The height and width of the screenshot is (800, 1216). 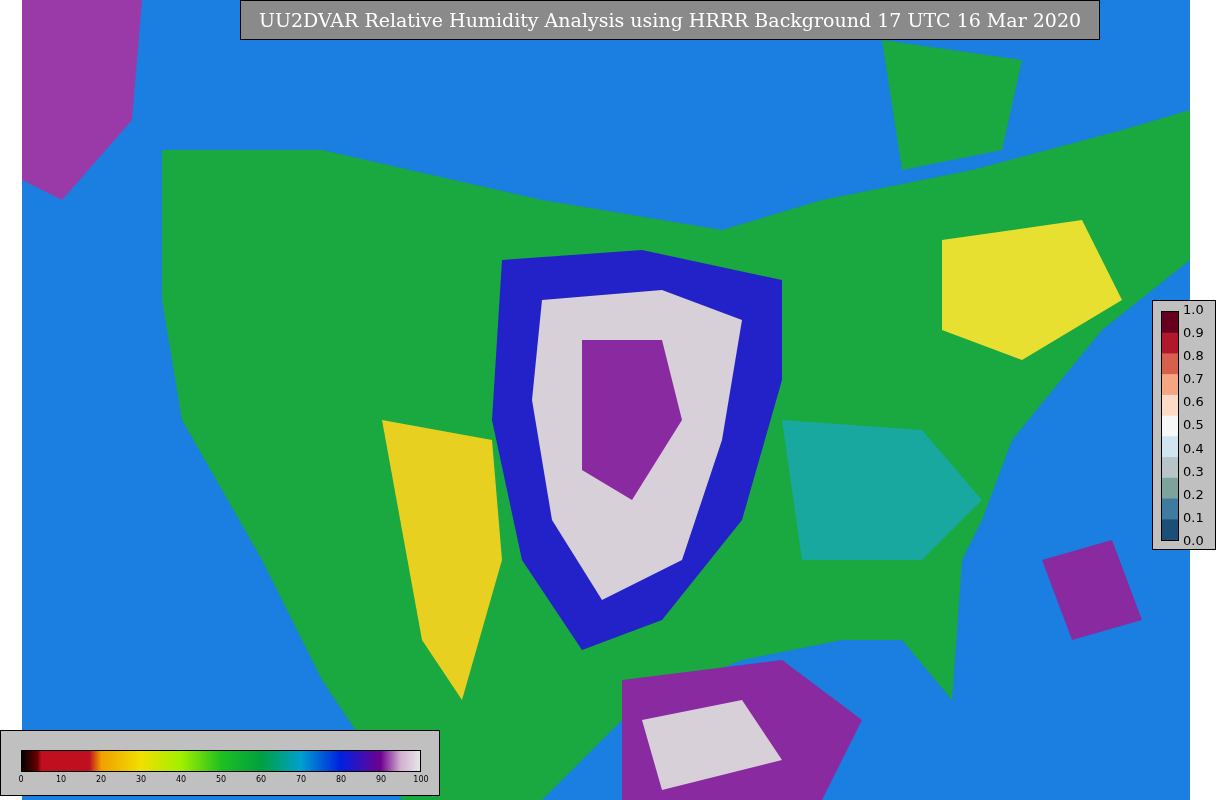 What do you see at coordinates (221, 779) in the screenshot?
I see `colorbar-tick-label: 50` at bounding box center [221, 779].